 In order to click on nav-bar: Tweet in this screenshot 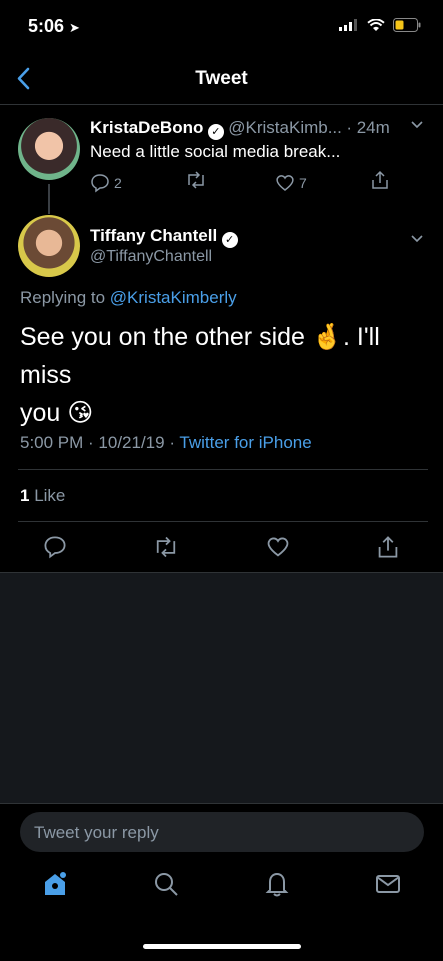, I will do `click(221, 80)`.